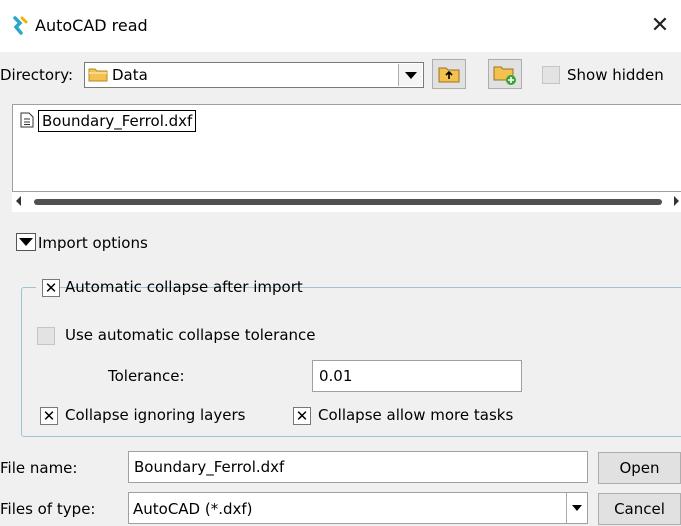  I want to click on import-options-toggle, so click(26, 242).